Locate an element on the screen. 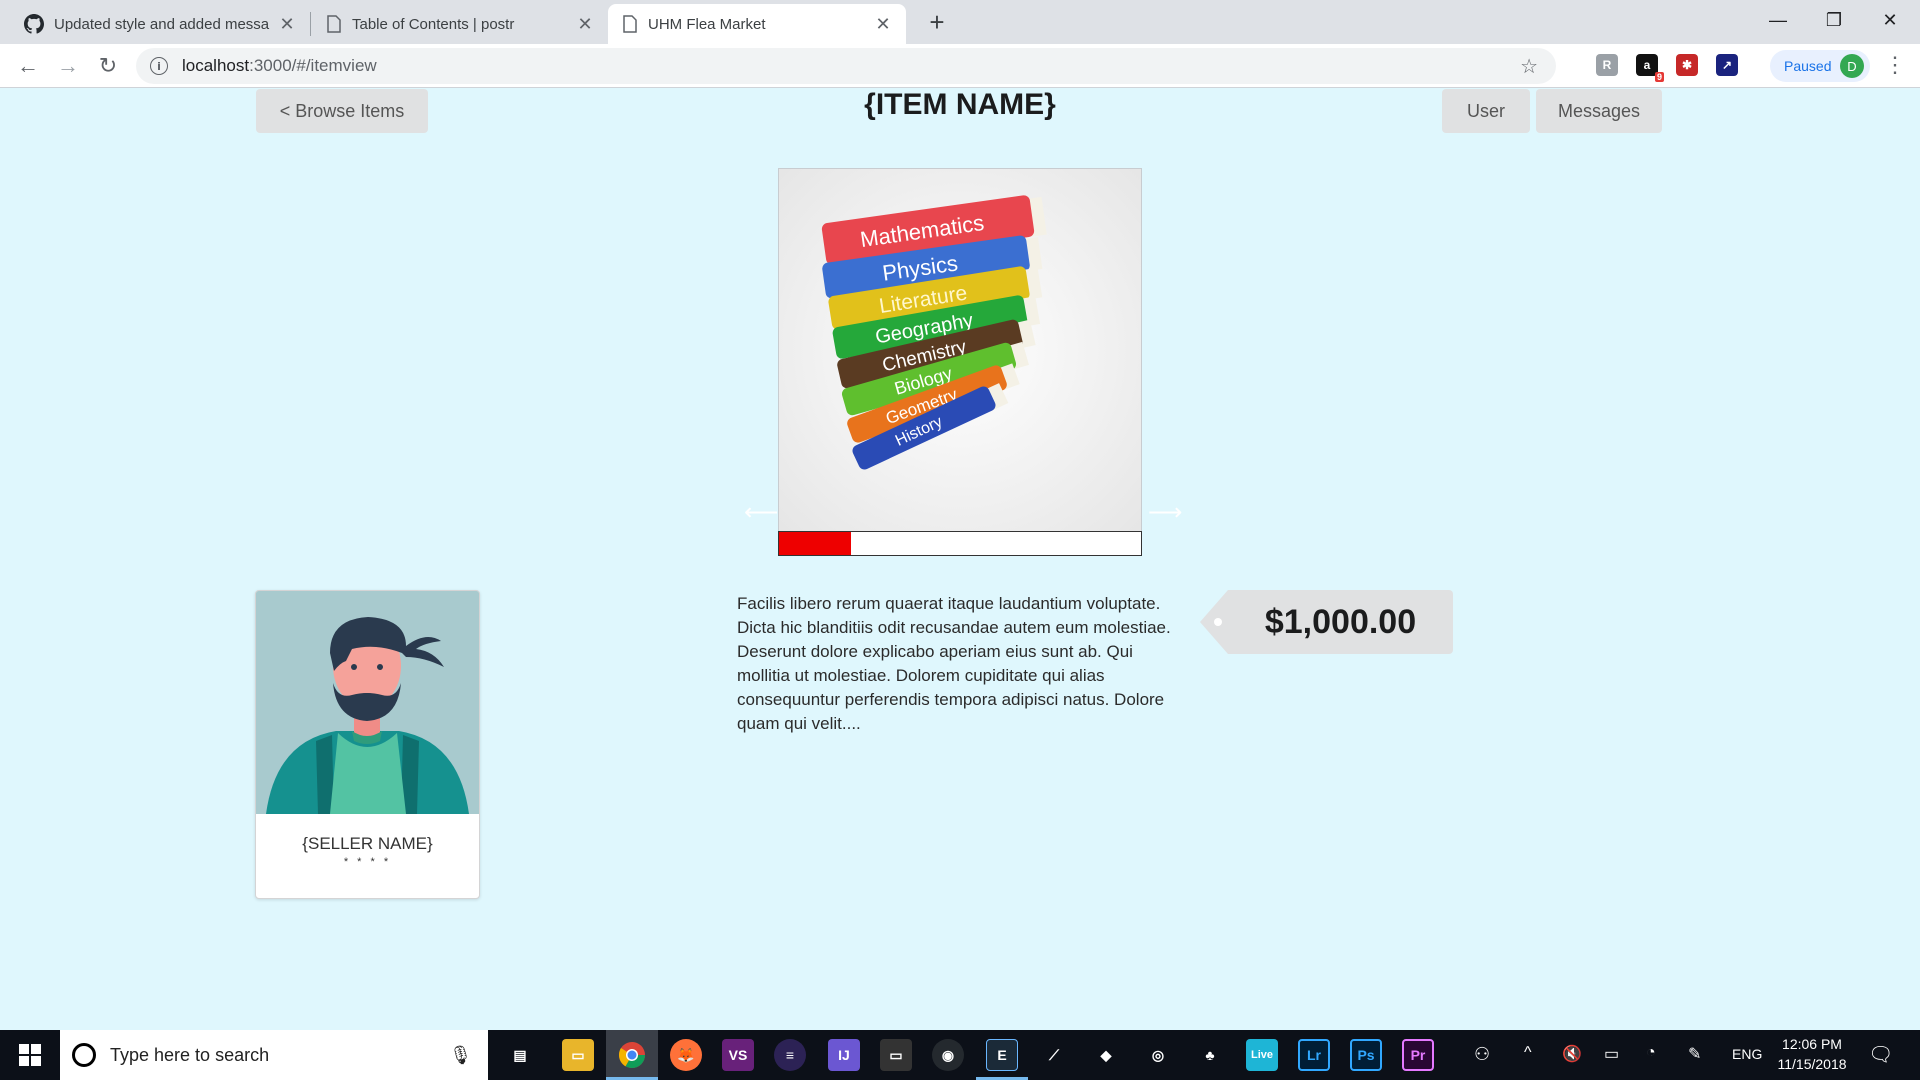 Image resolution: width=1920 pixels, height=1080 pixels. browse-items-button: < Browse Items is located at coordinates (342, 111).